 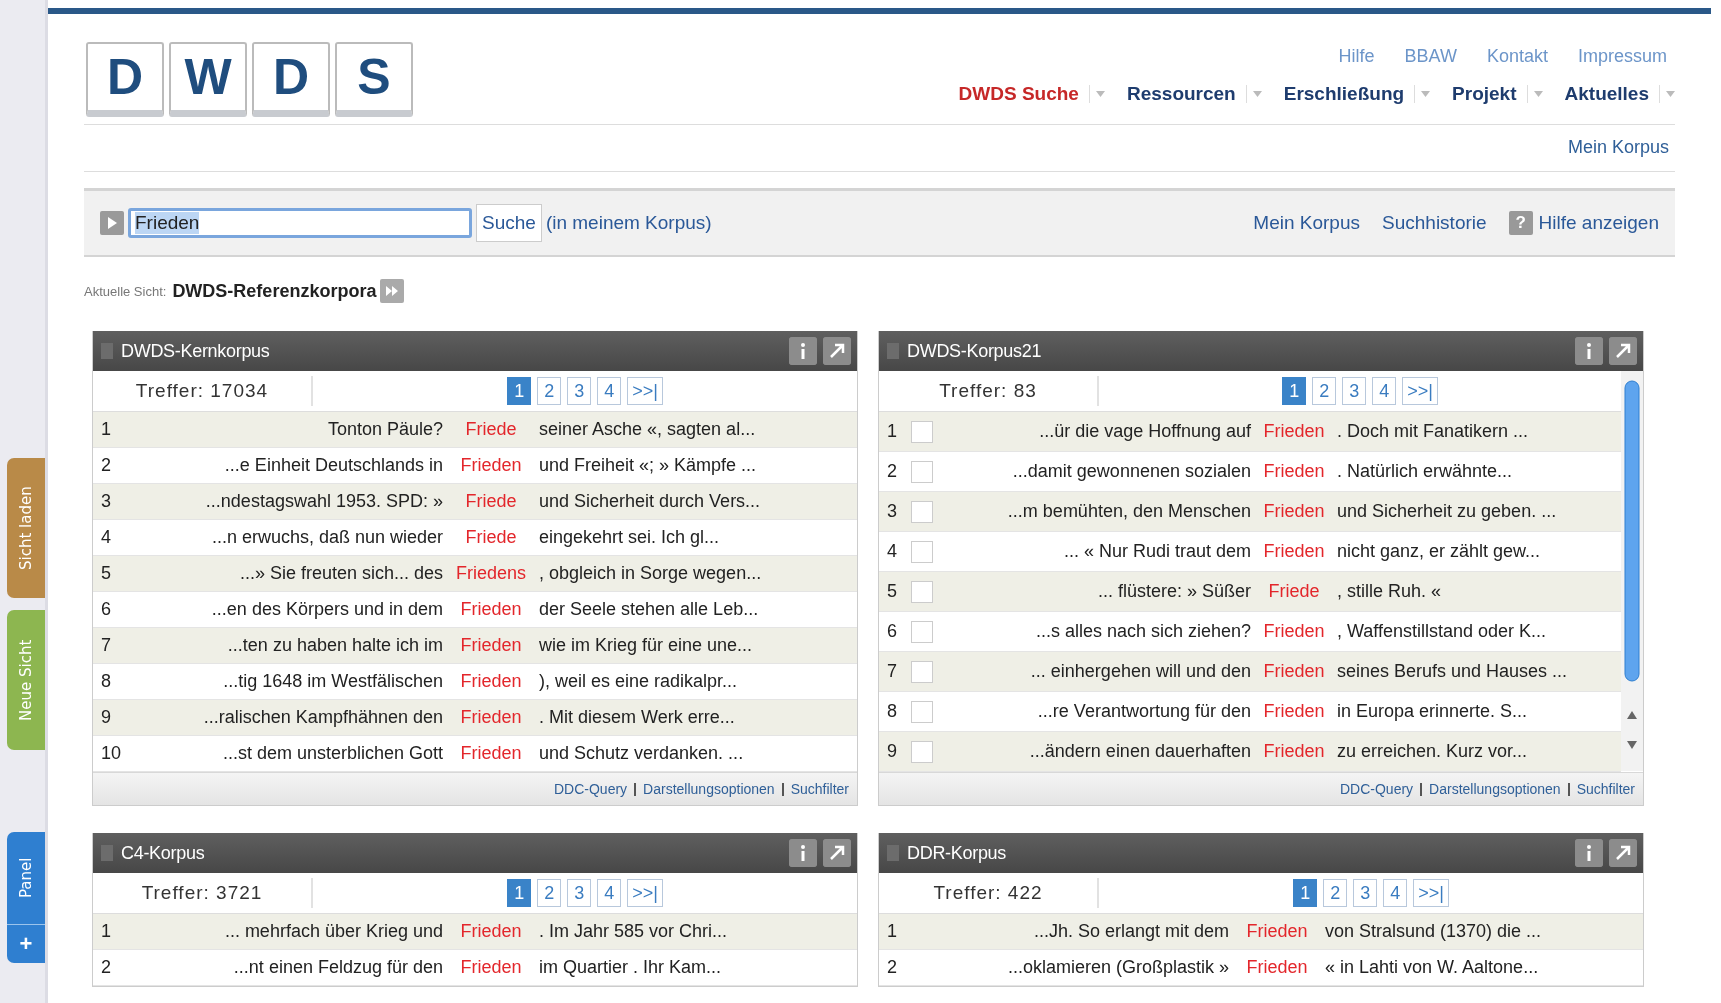 I want to click on nav-item: Aktuelles, so click(x=1606, y=94).